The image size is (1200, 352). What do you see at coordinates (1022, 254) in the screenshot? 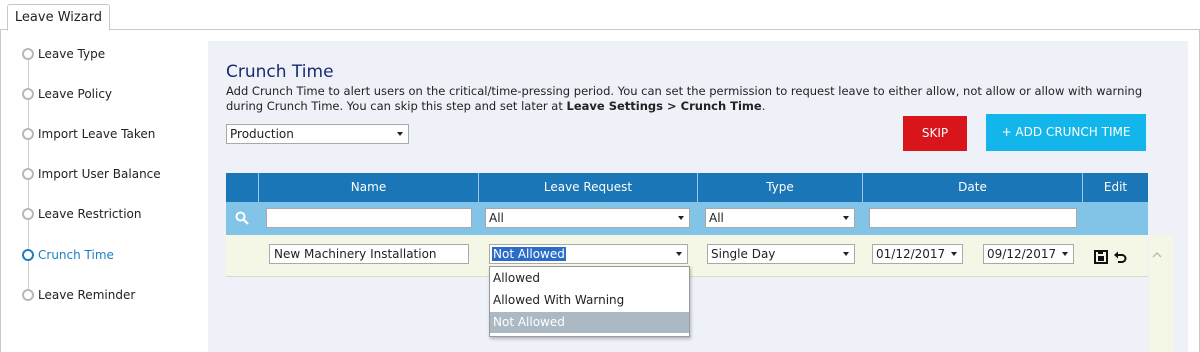
I see `date-to-value: 09/12/2017` at bounding box center [1022, 254].